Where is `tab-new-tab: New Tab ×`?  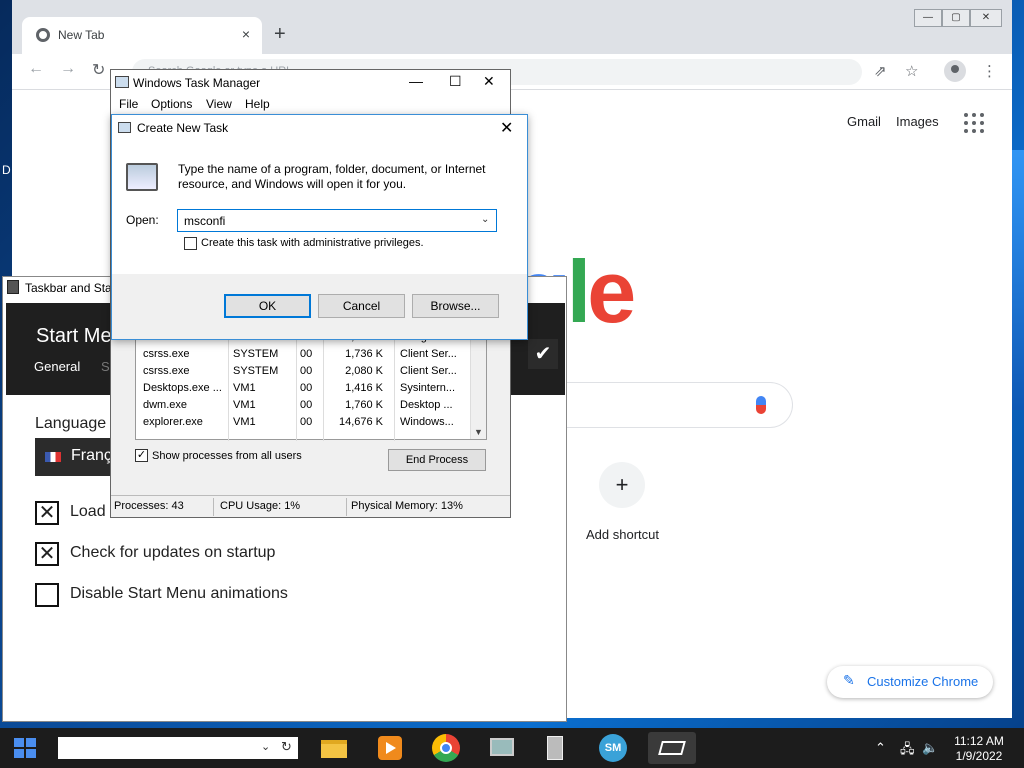
tab-new-tab: New Tab × is located at coordinates (142, 35).